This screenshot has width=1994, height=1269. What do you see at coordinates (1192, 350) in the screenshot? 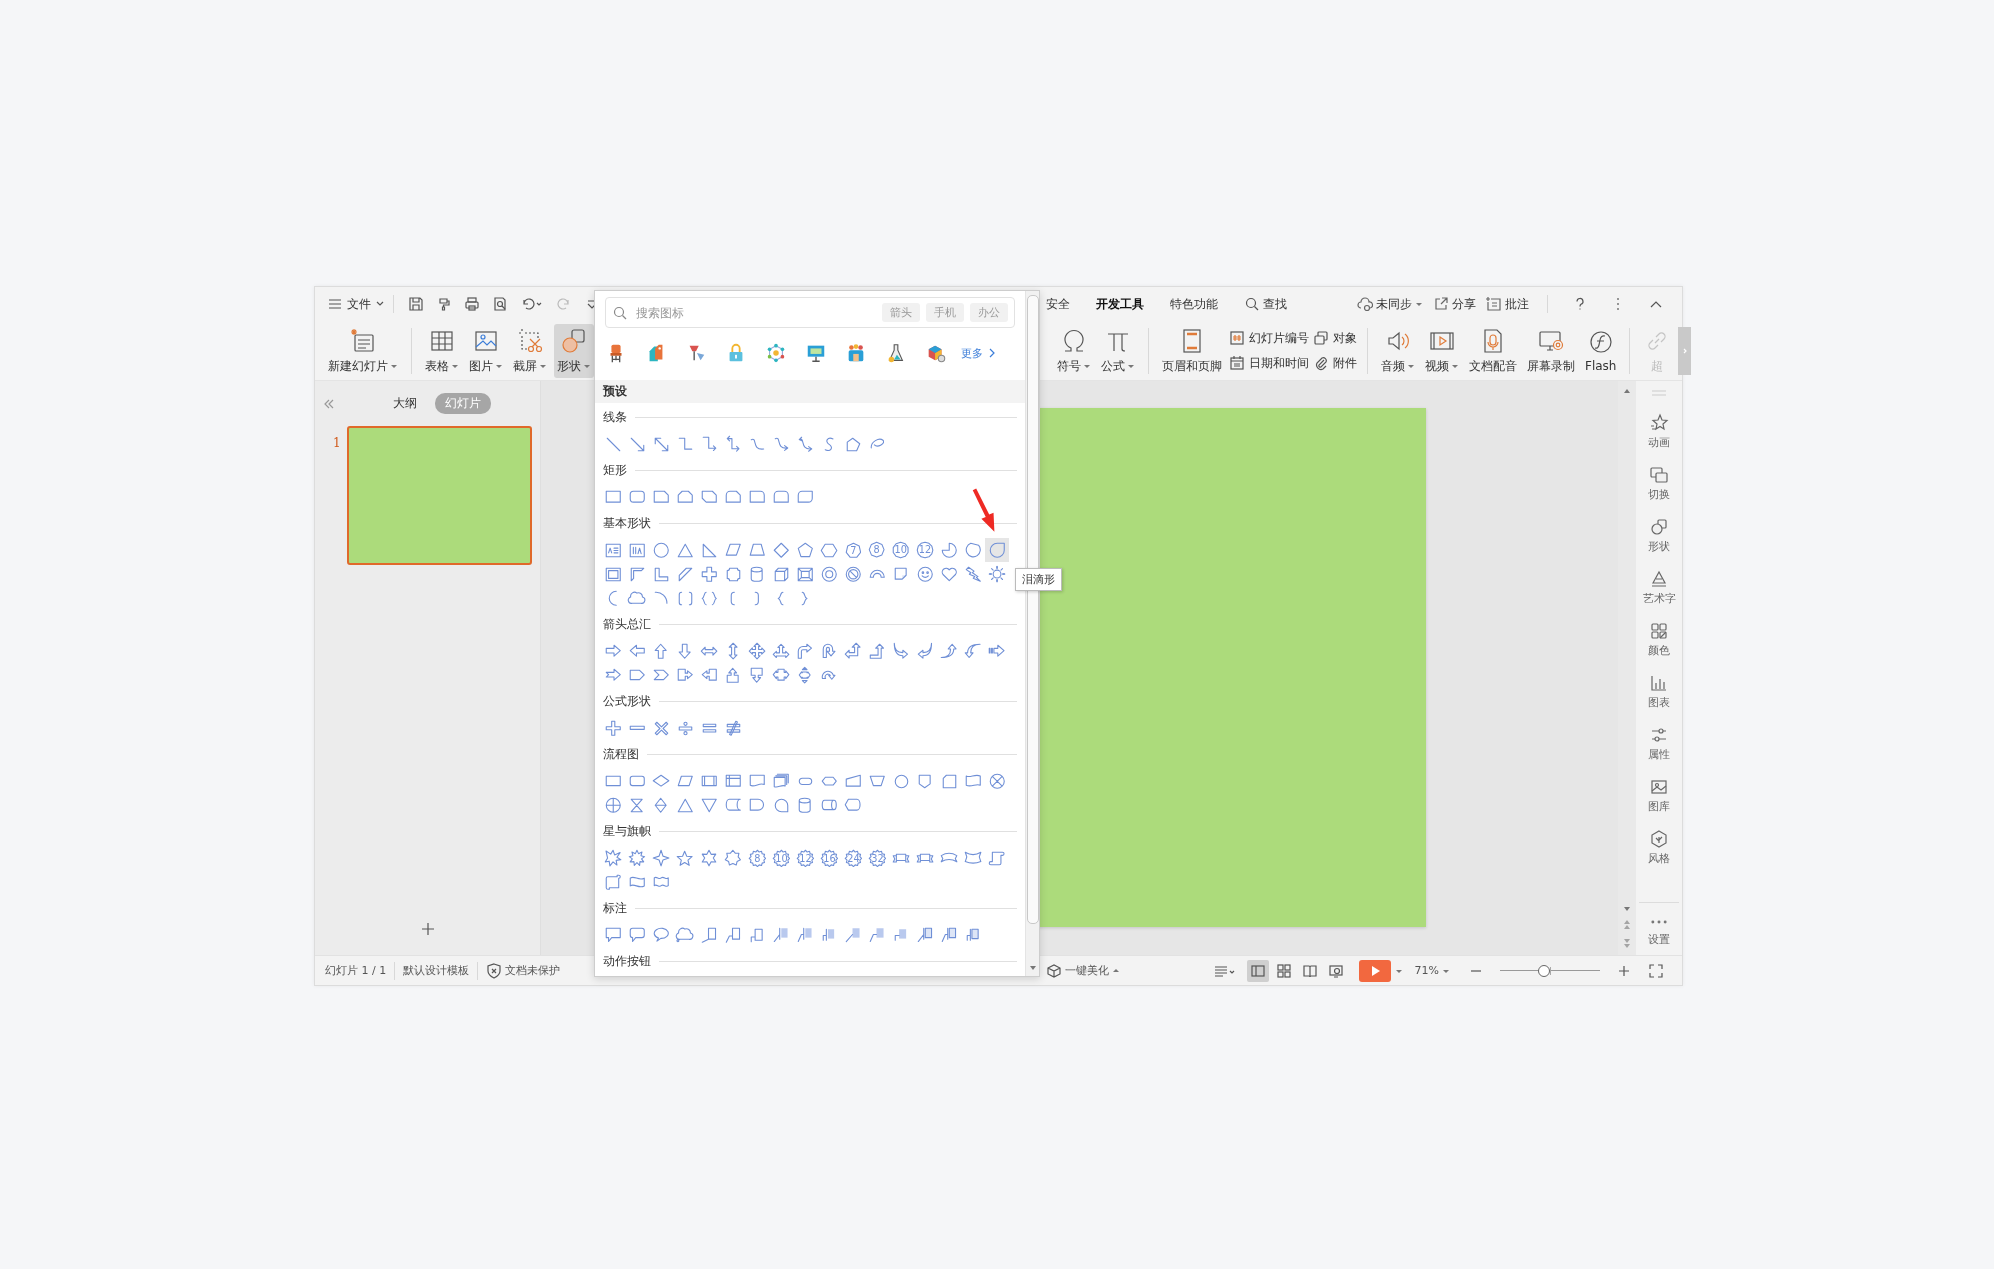
I see `ribbon-button: 页眉和页脚` at bounding box center [1192, 350].